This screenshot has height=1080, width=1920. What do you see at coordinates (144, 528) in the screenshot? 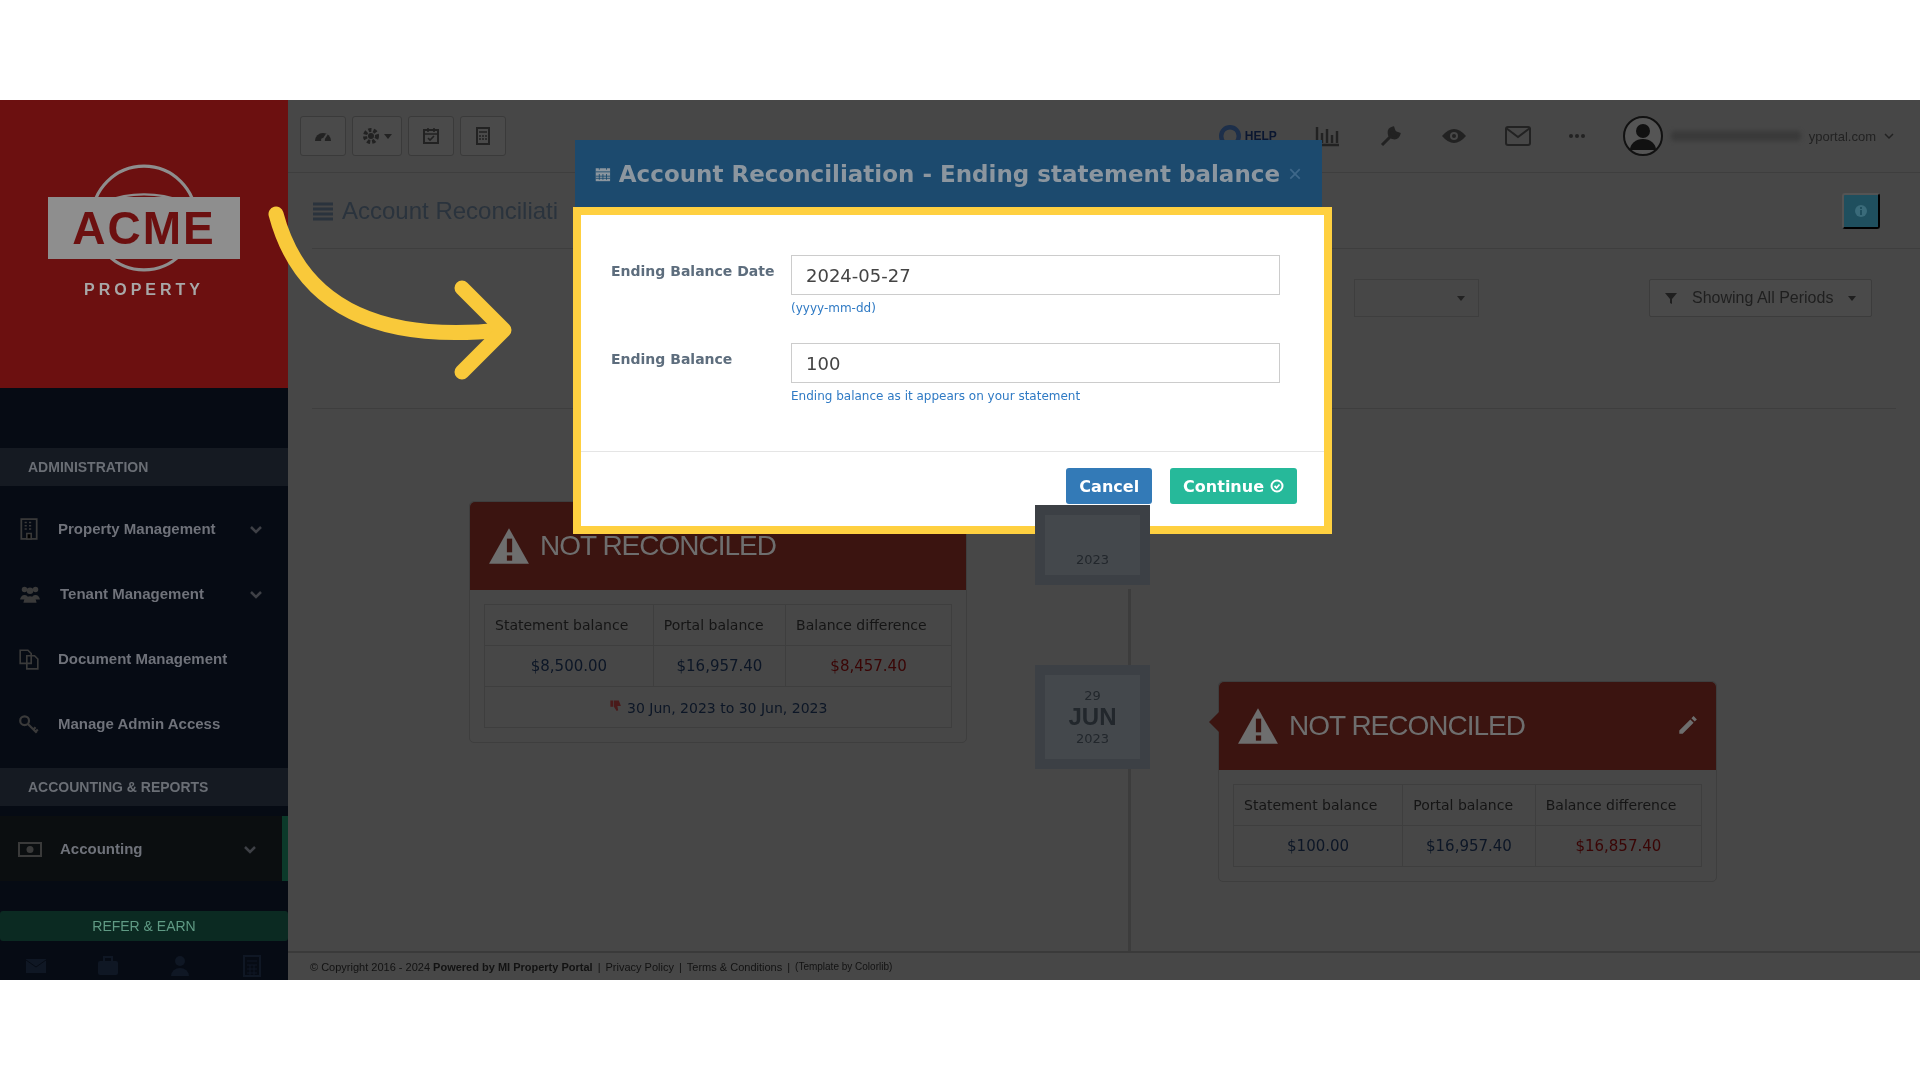
I see `sidebar-item: Property Management` at bounding box center [144, 528].